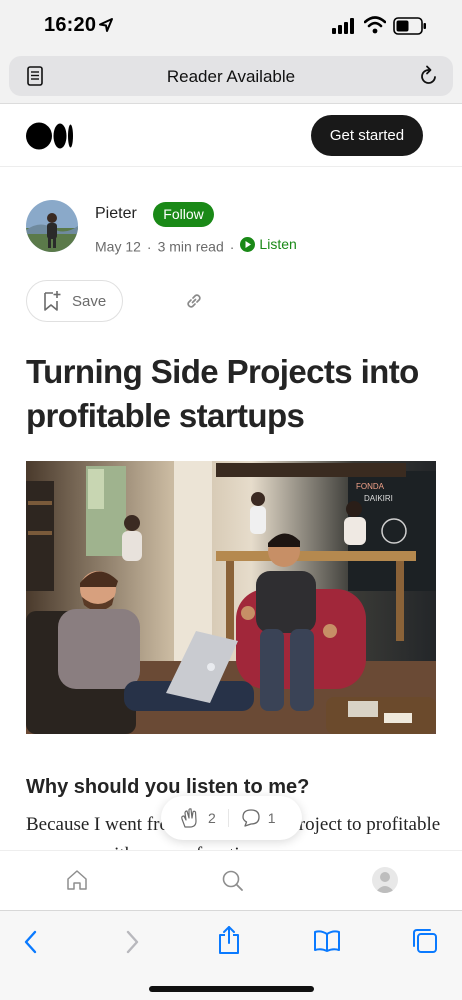 The width and height of the screenshot is (462, 1000). I want to click on save-button: Save, so click(74, 301).